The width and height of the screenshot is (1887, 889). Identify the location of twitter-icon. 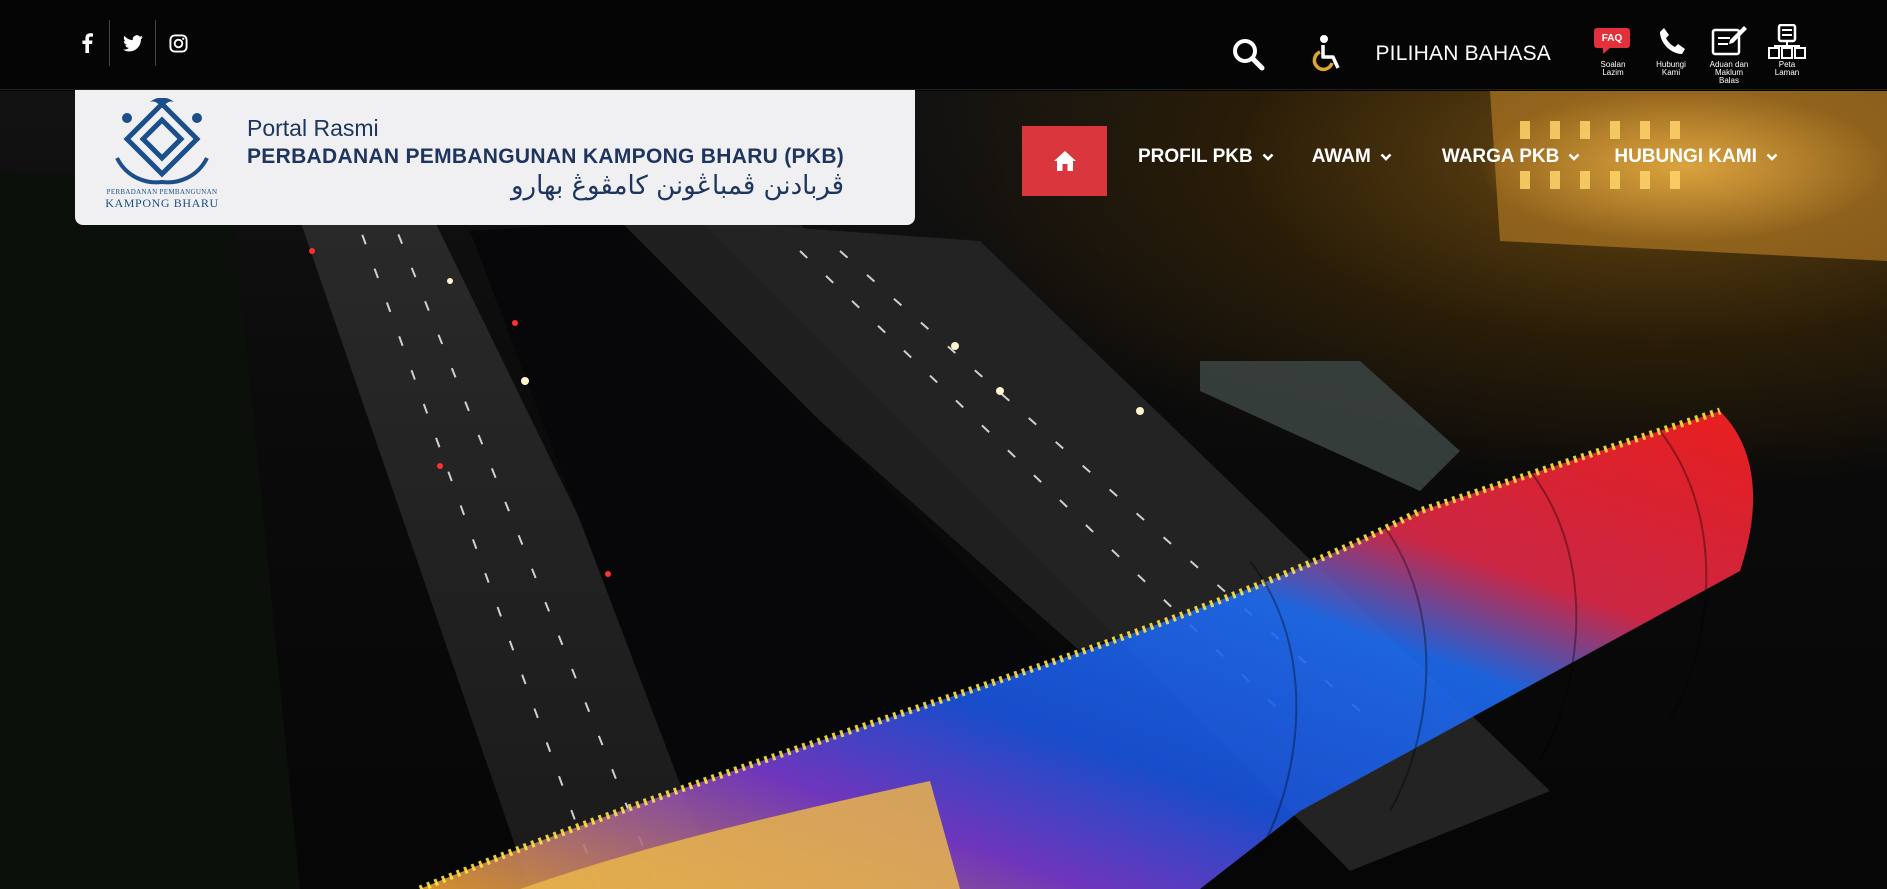
(132, 43).